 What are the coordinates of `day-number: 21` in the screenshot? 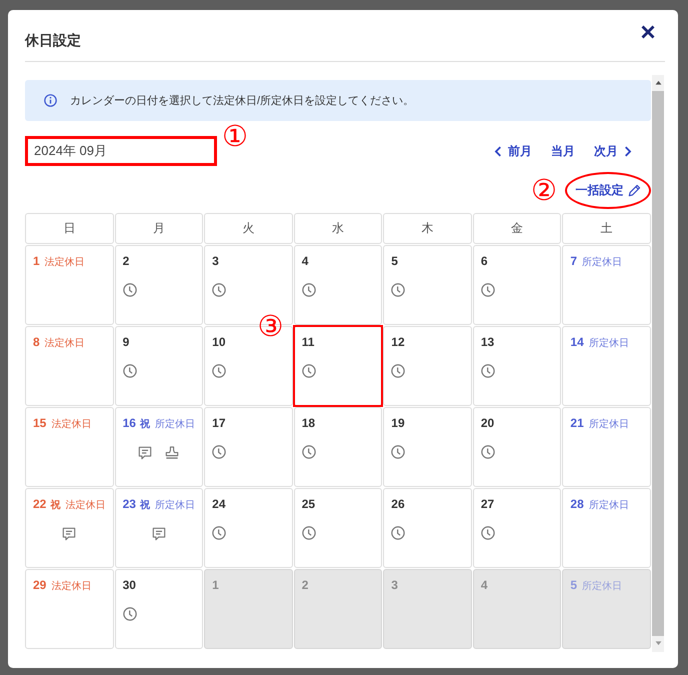 It's located at (577, 423).